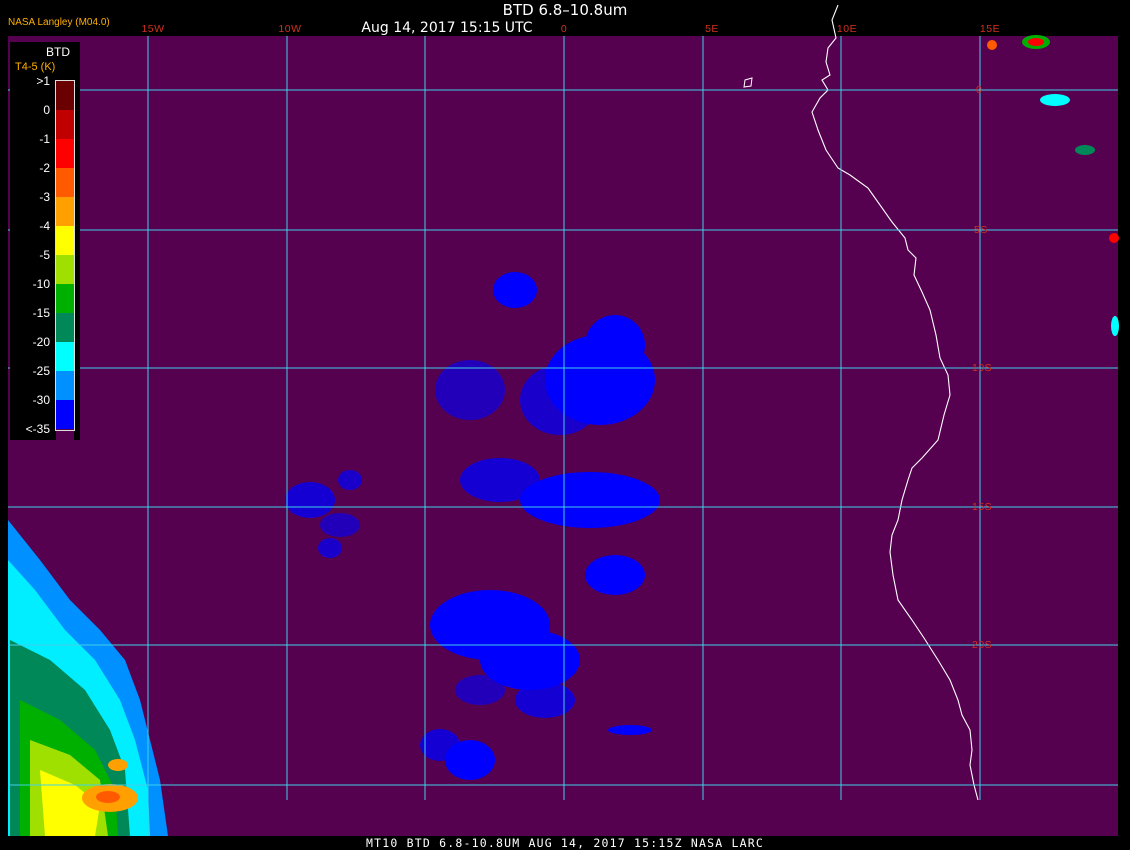 The image size is (1130, 850). What do you see at coordinates (982, 507) in the screenshot?
I see `lat-label-15s: 15S` at bounding box center [982, 507].